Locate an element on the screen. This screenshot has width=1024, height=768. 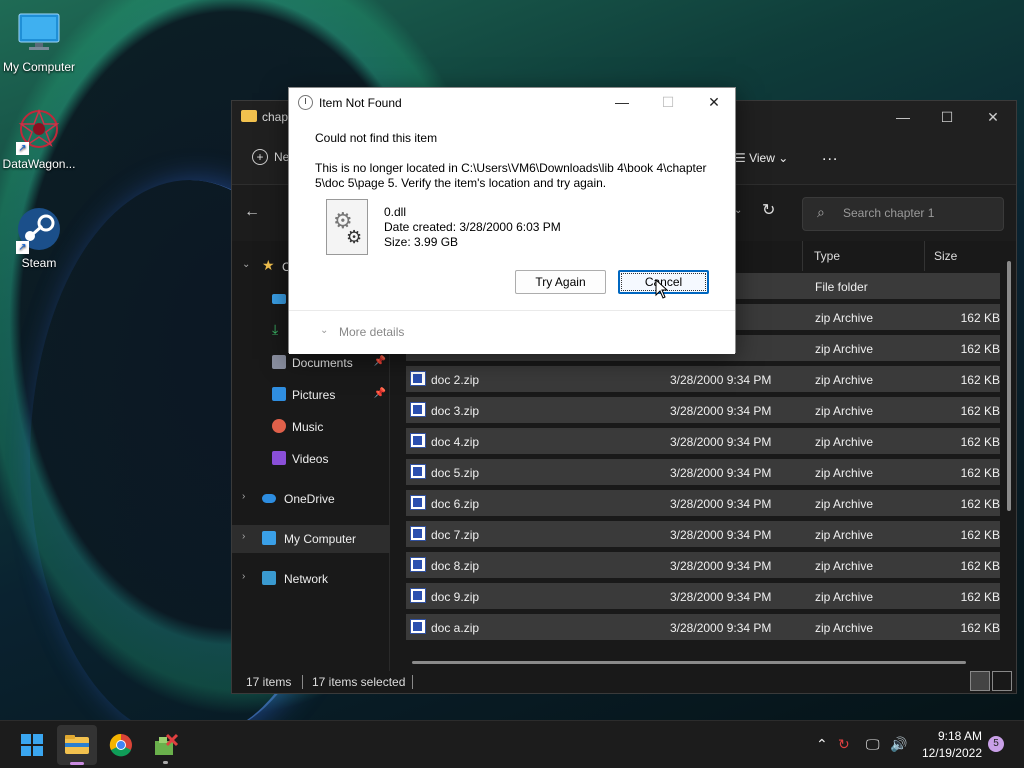
taskbar-app-tool is located at coordinates (165, 745).